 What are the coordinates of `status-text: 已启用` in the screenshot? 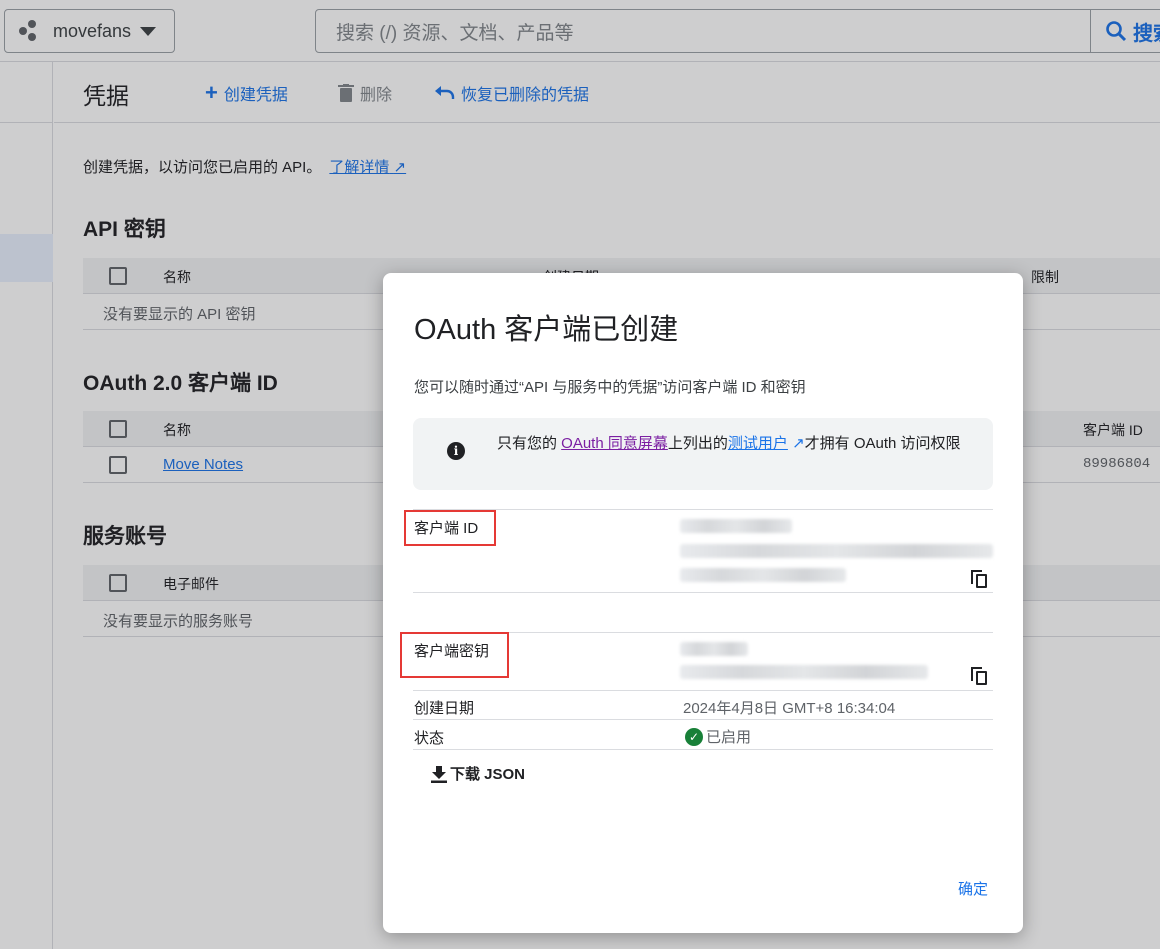 It's located at (729, 737).